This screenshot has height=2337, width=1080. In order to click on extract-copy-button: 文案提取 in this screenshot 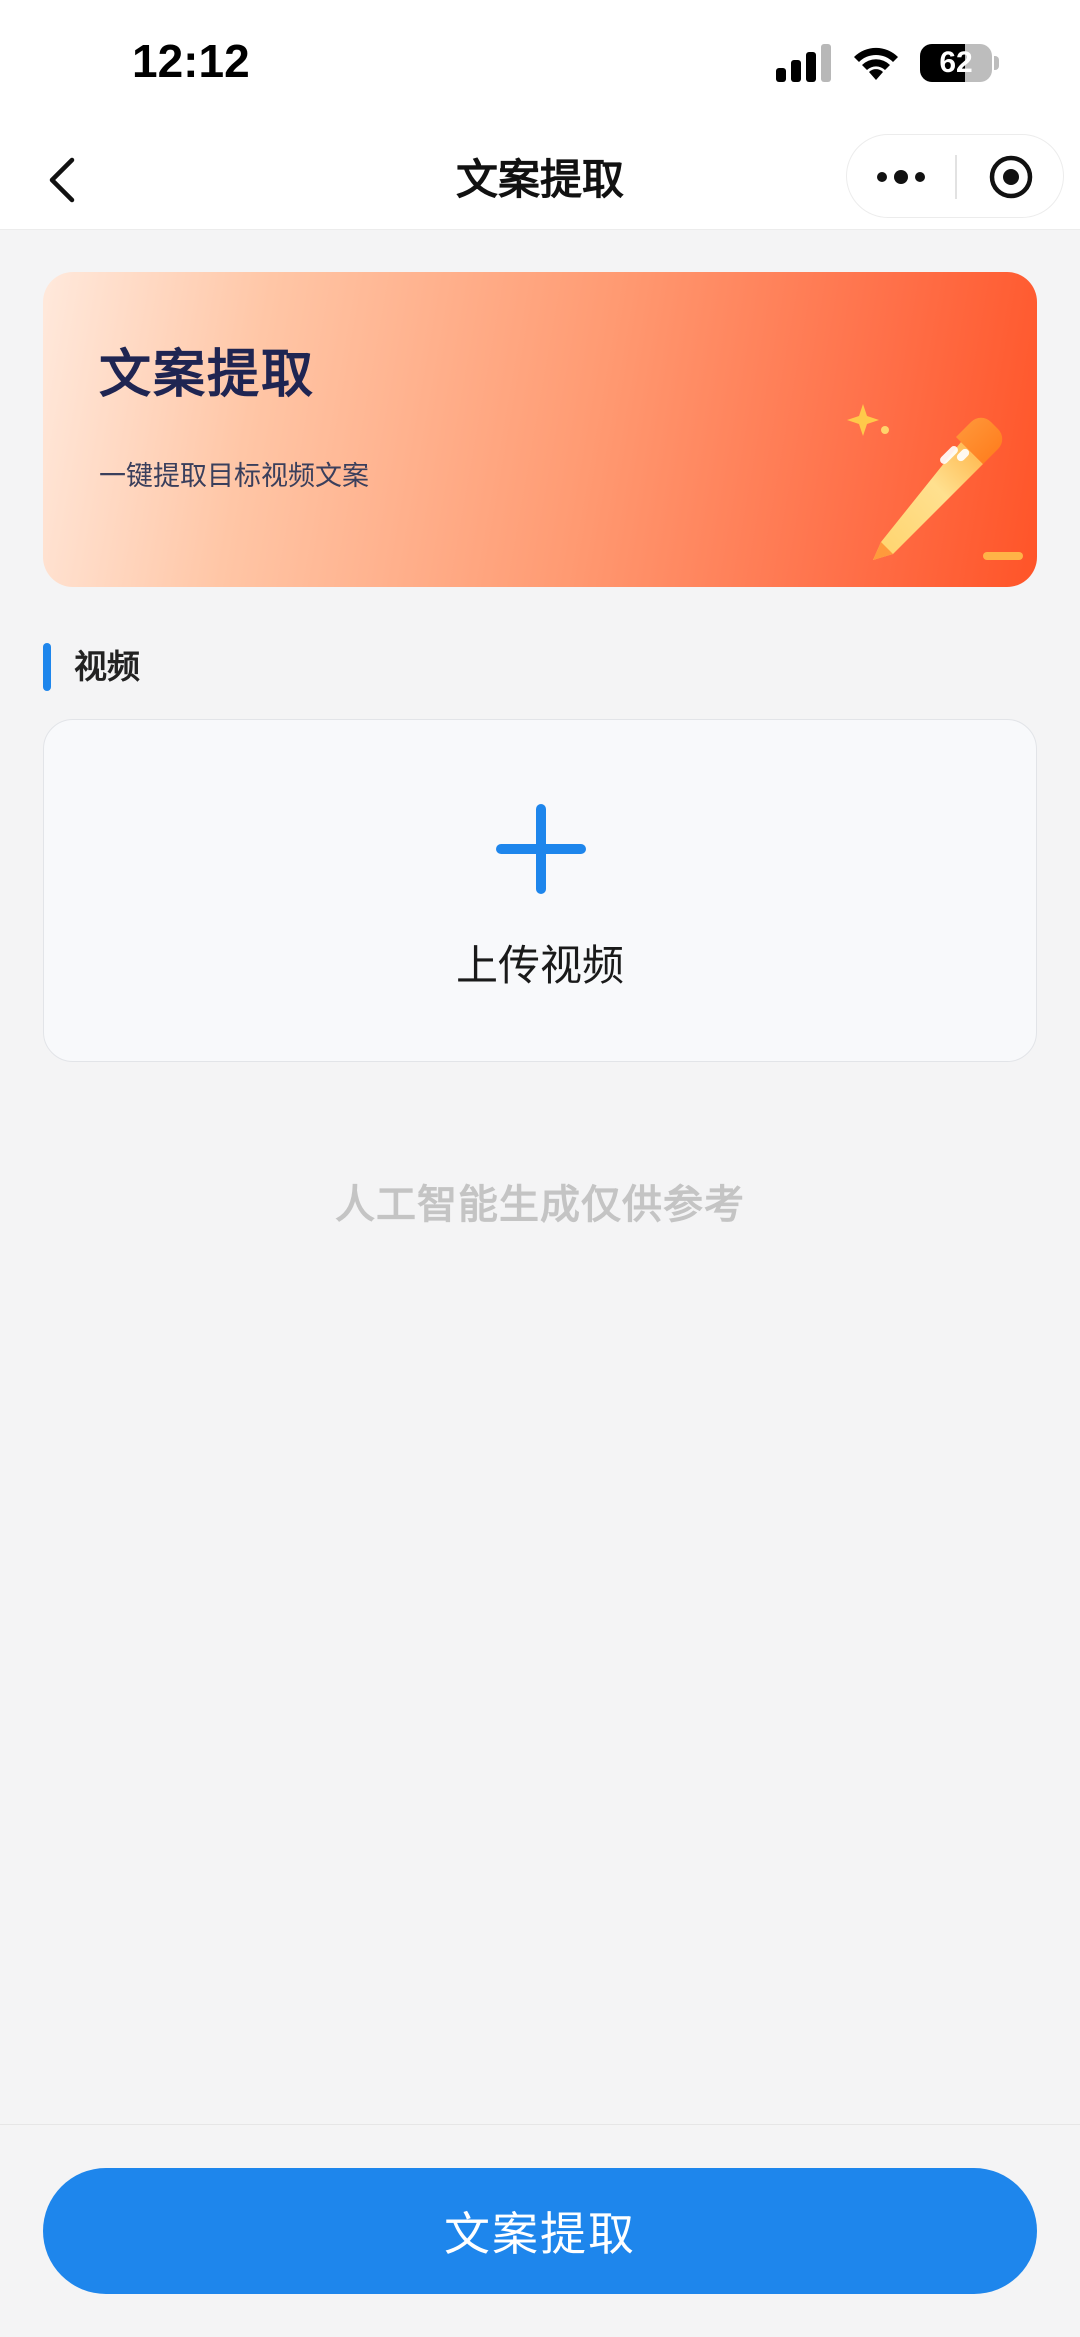, I will do `click(540, 2231)`.